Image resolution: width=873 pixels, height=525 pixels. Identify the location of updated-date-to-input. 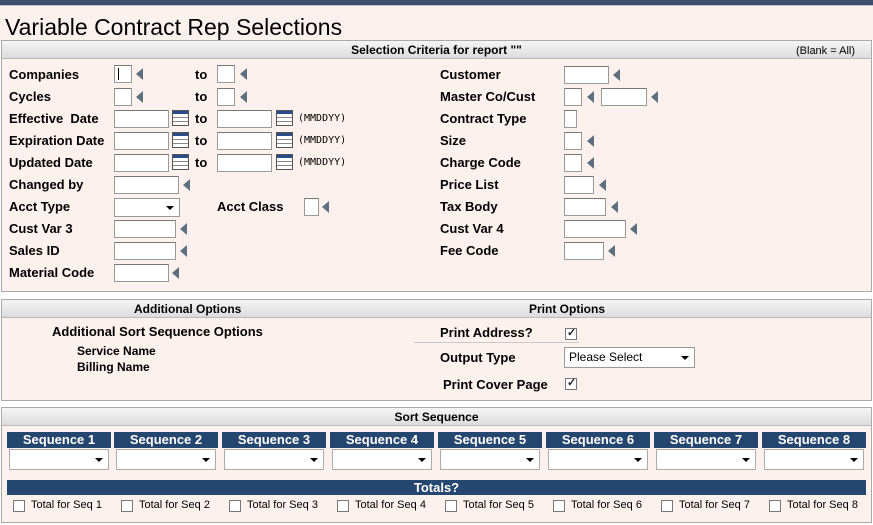
(244, 163).